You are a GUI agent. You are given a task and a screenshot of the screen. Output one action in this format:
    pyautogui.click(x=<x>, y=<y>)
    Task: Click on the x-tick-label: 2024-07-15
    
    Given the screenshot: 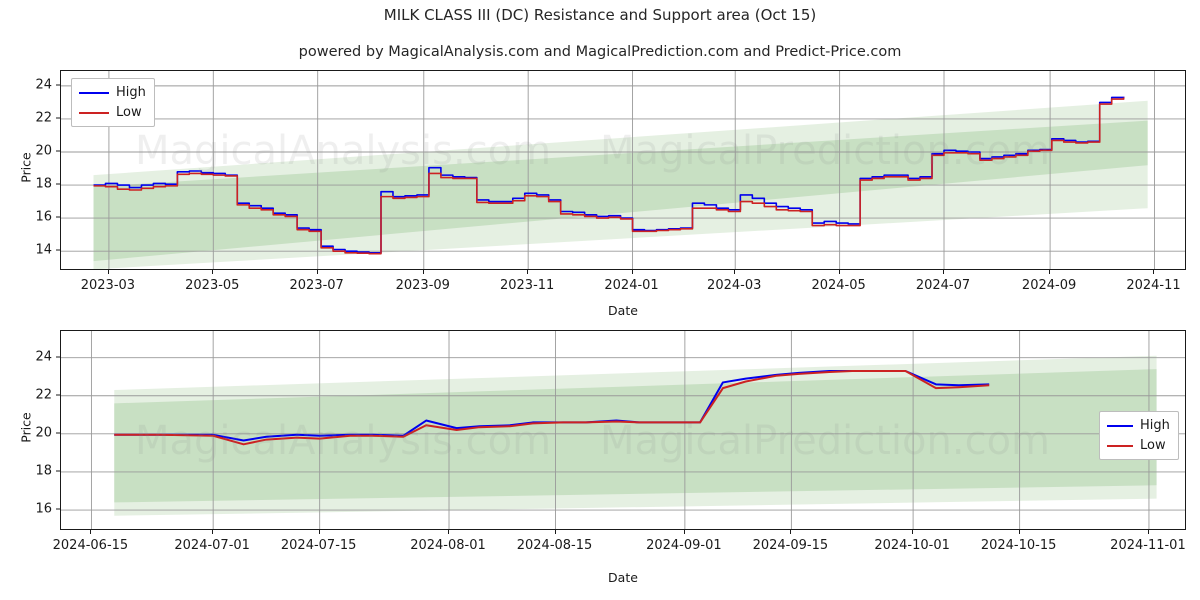 What is the action you would take?
    pyautogui.click(x=318, y=545)
    